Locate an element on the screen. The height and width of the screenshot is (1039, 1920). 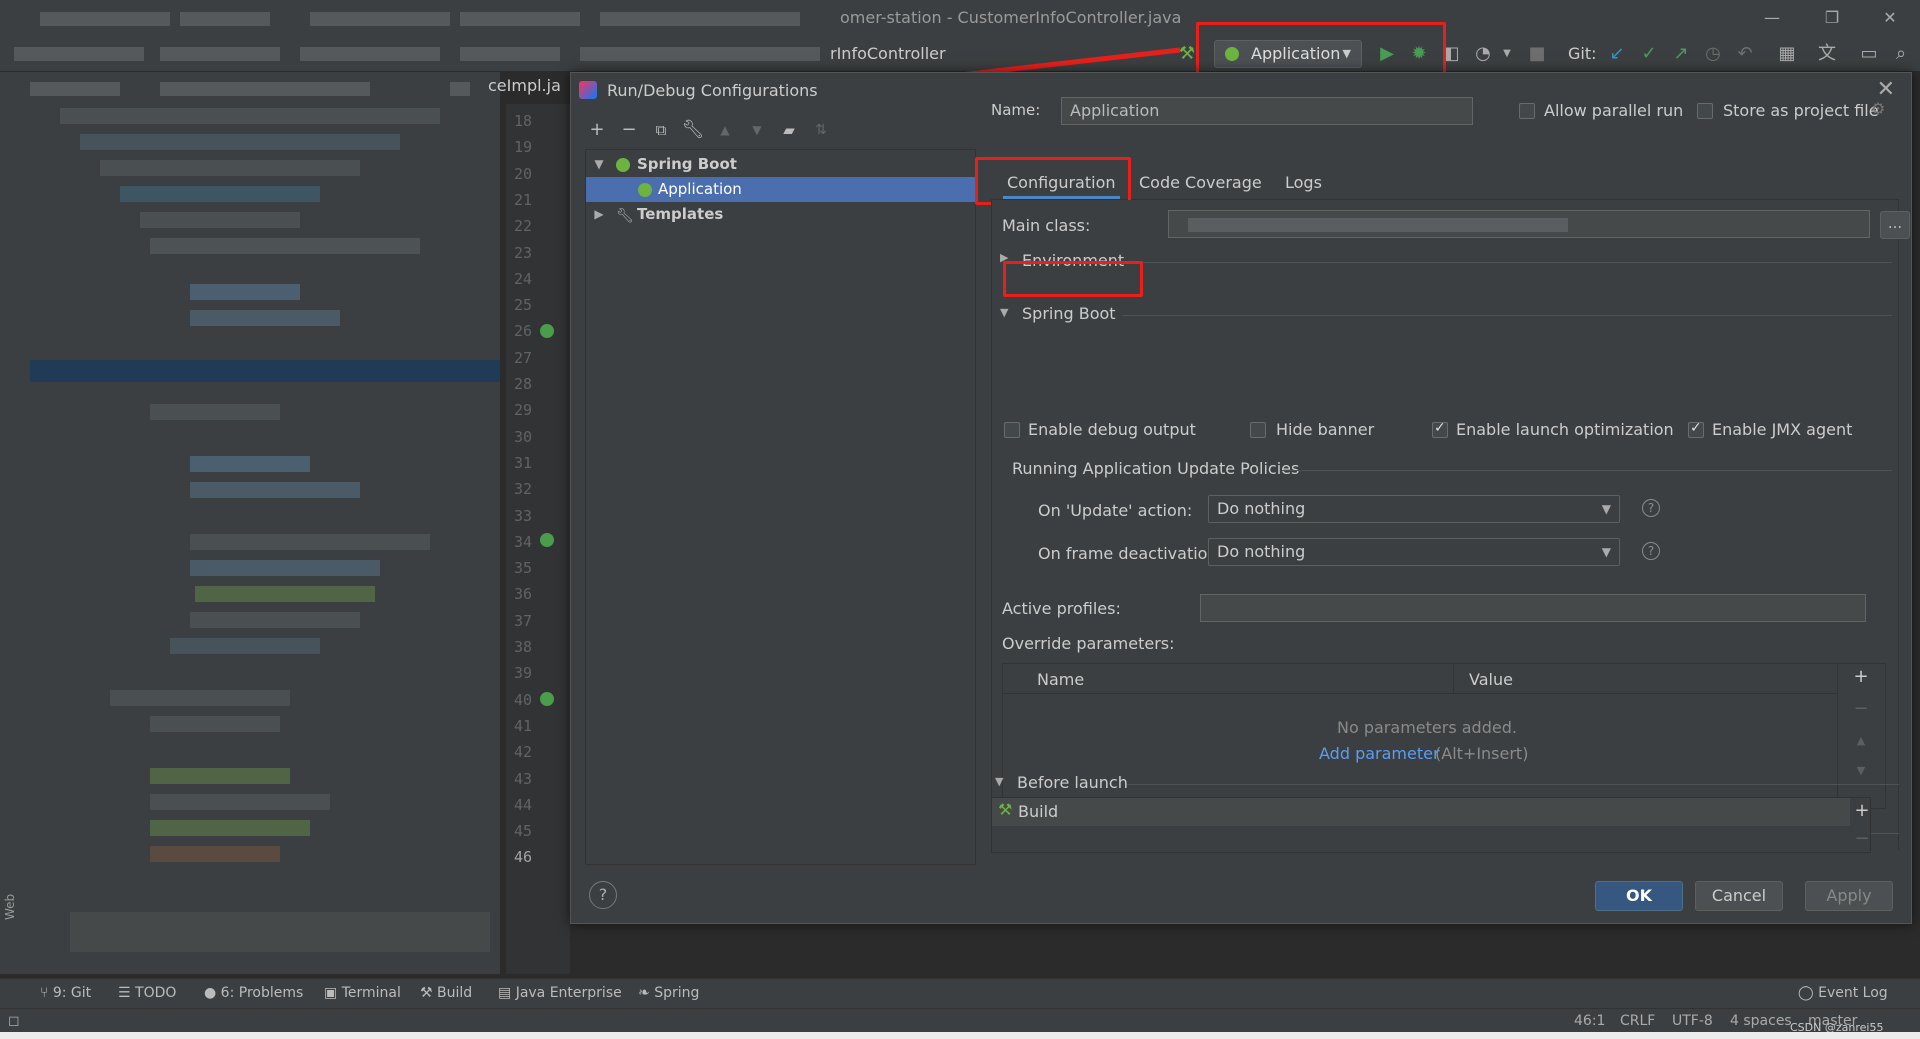
on-update-select: Do nothing ▼ is located at coordinates (1414, 509).